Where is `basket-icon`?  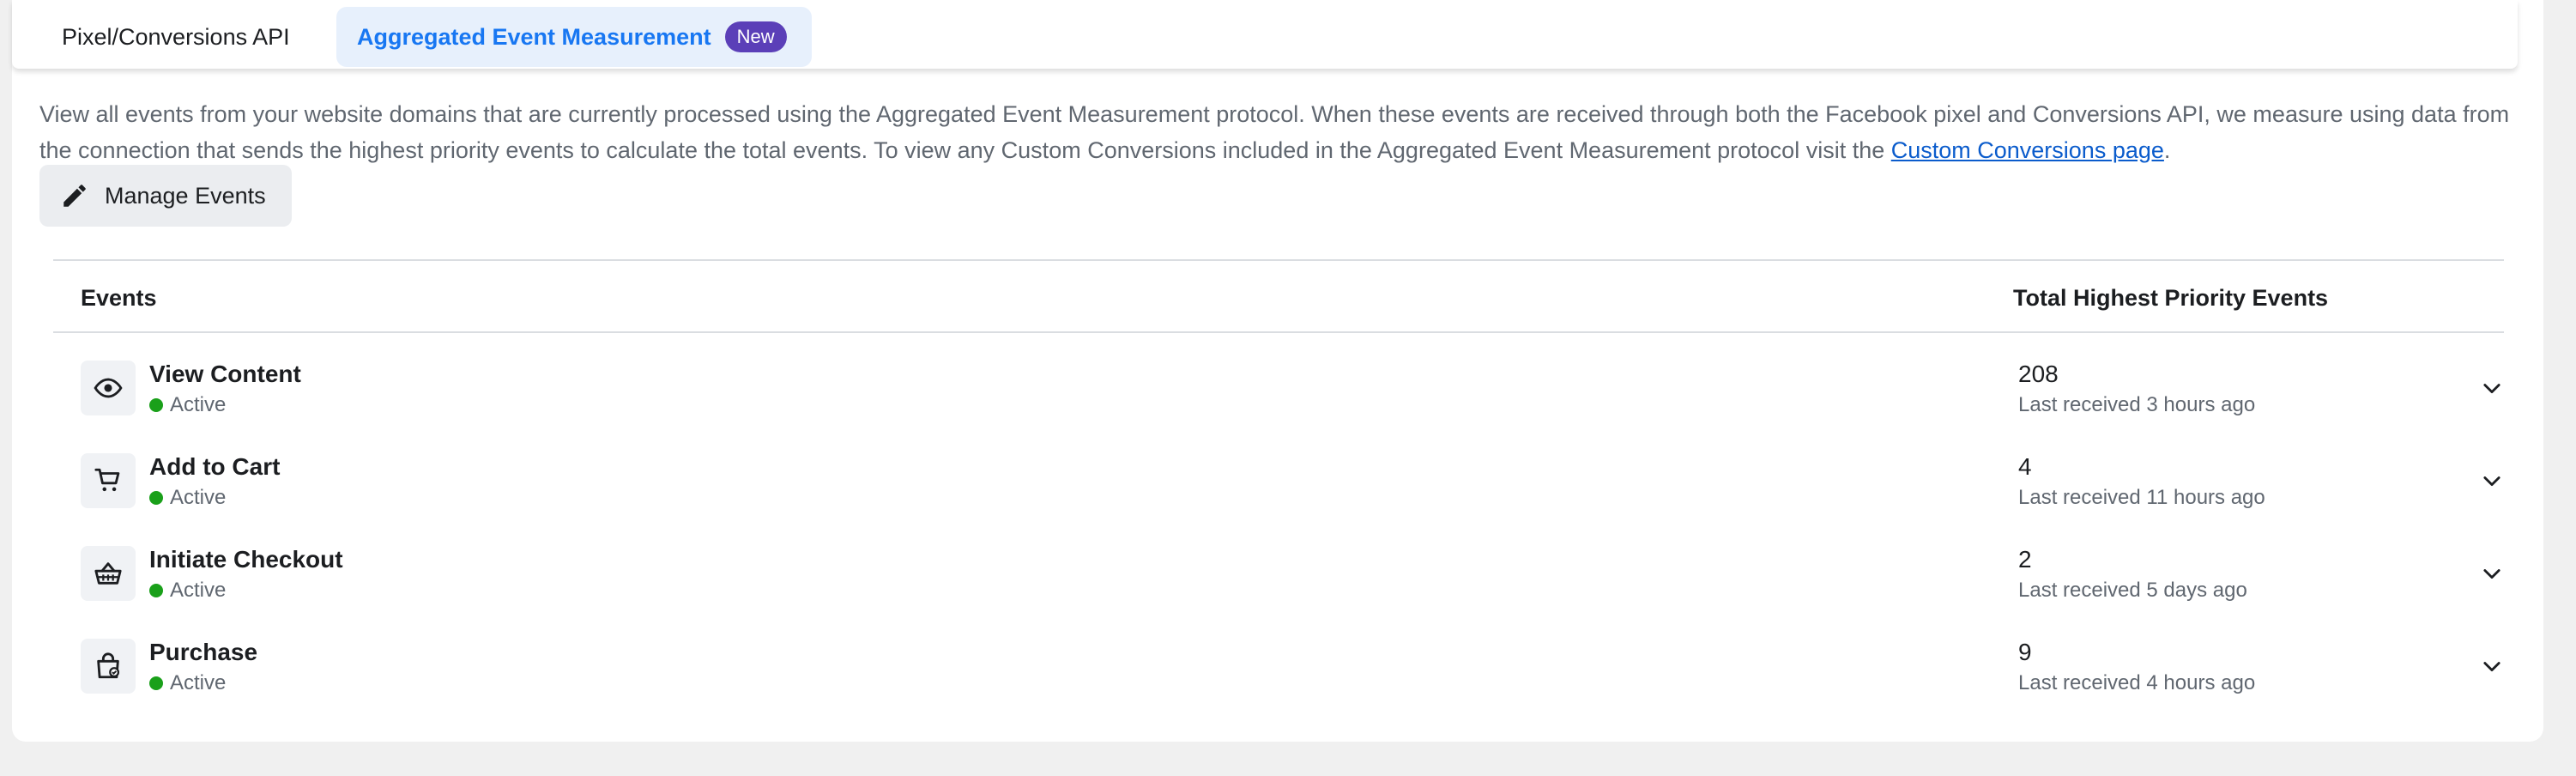 basket-icon is located at coordinates (108, 574).